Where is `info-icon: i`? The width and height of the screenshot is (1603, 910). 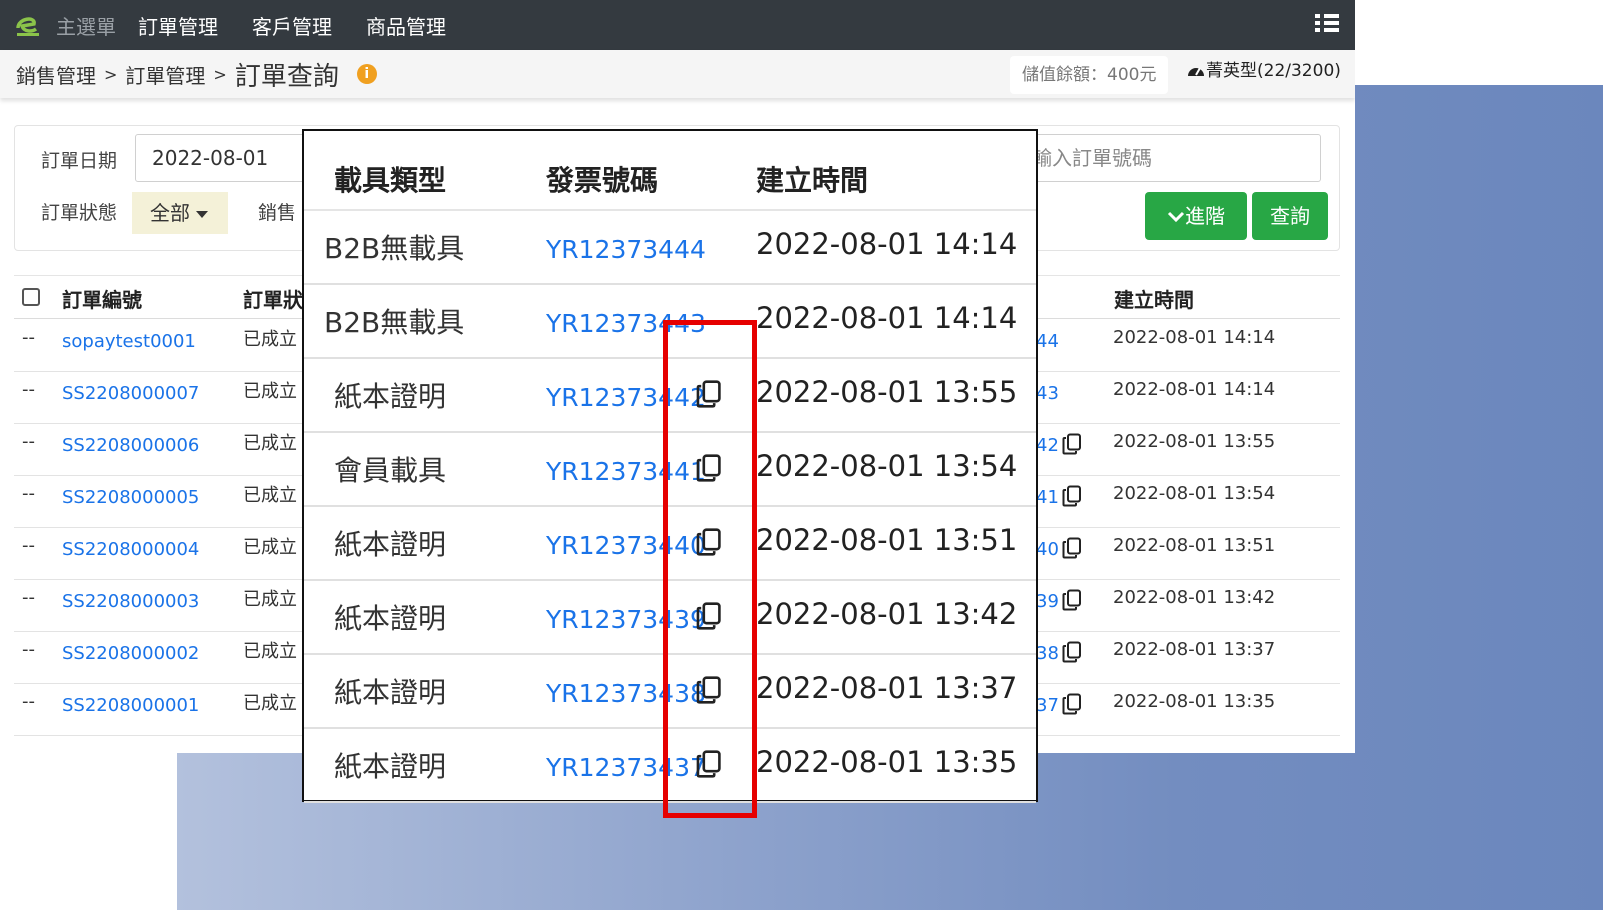
info-icon: i is located at coordinates (366, 74).